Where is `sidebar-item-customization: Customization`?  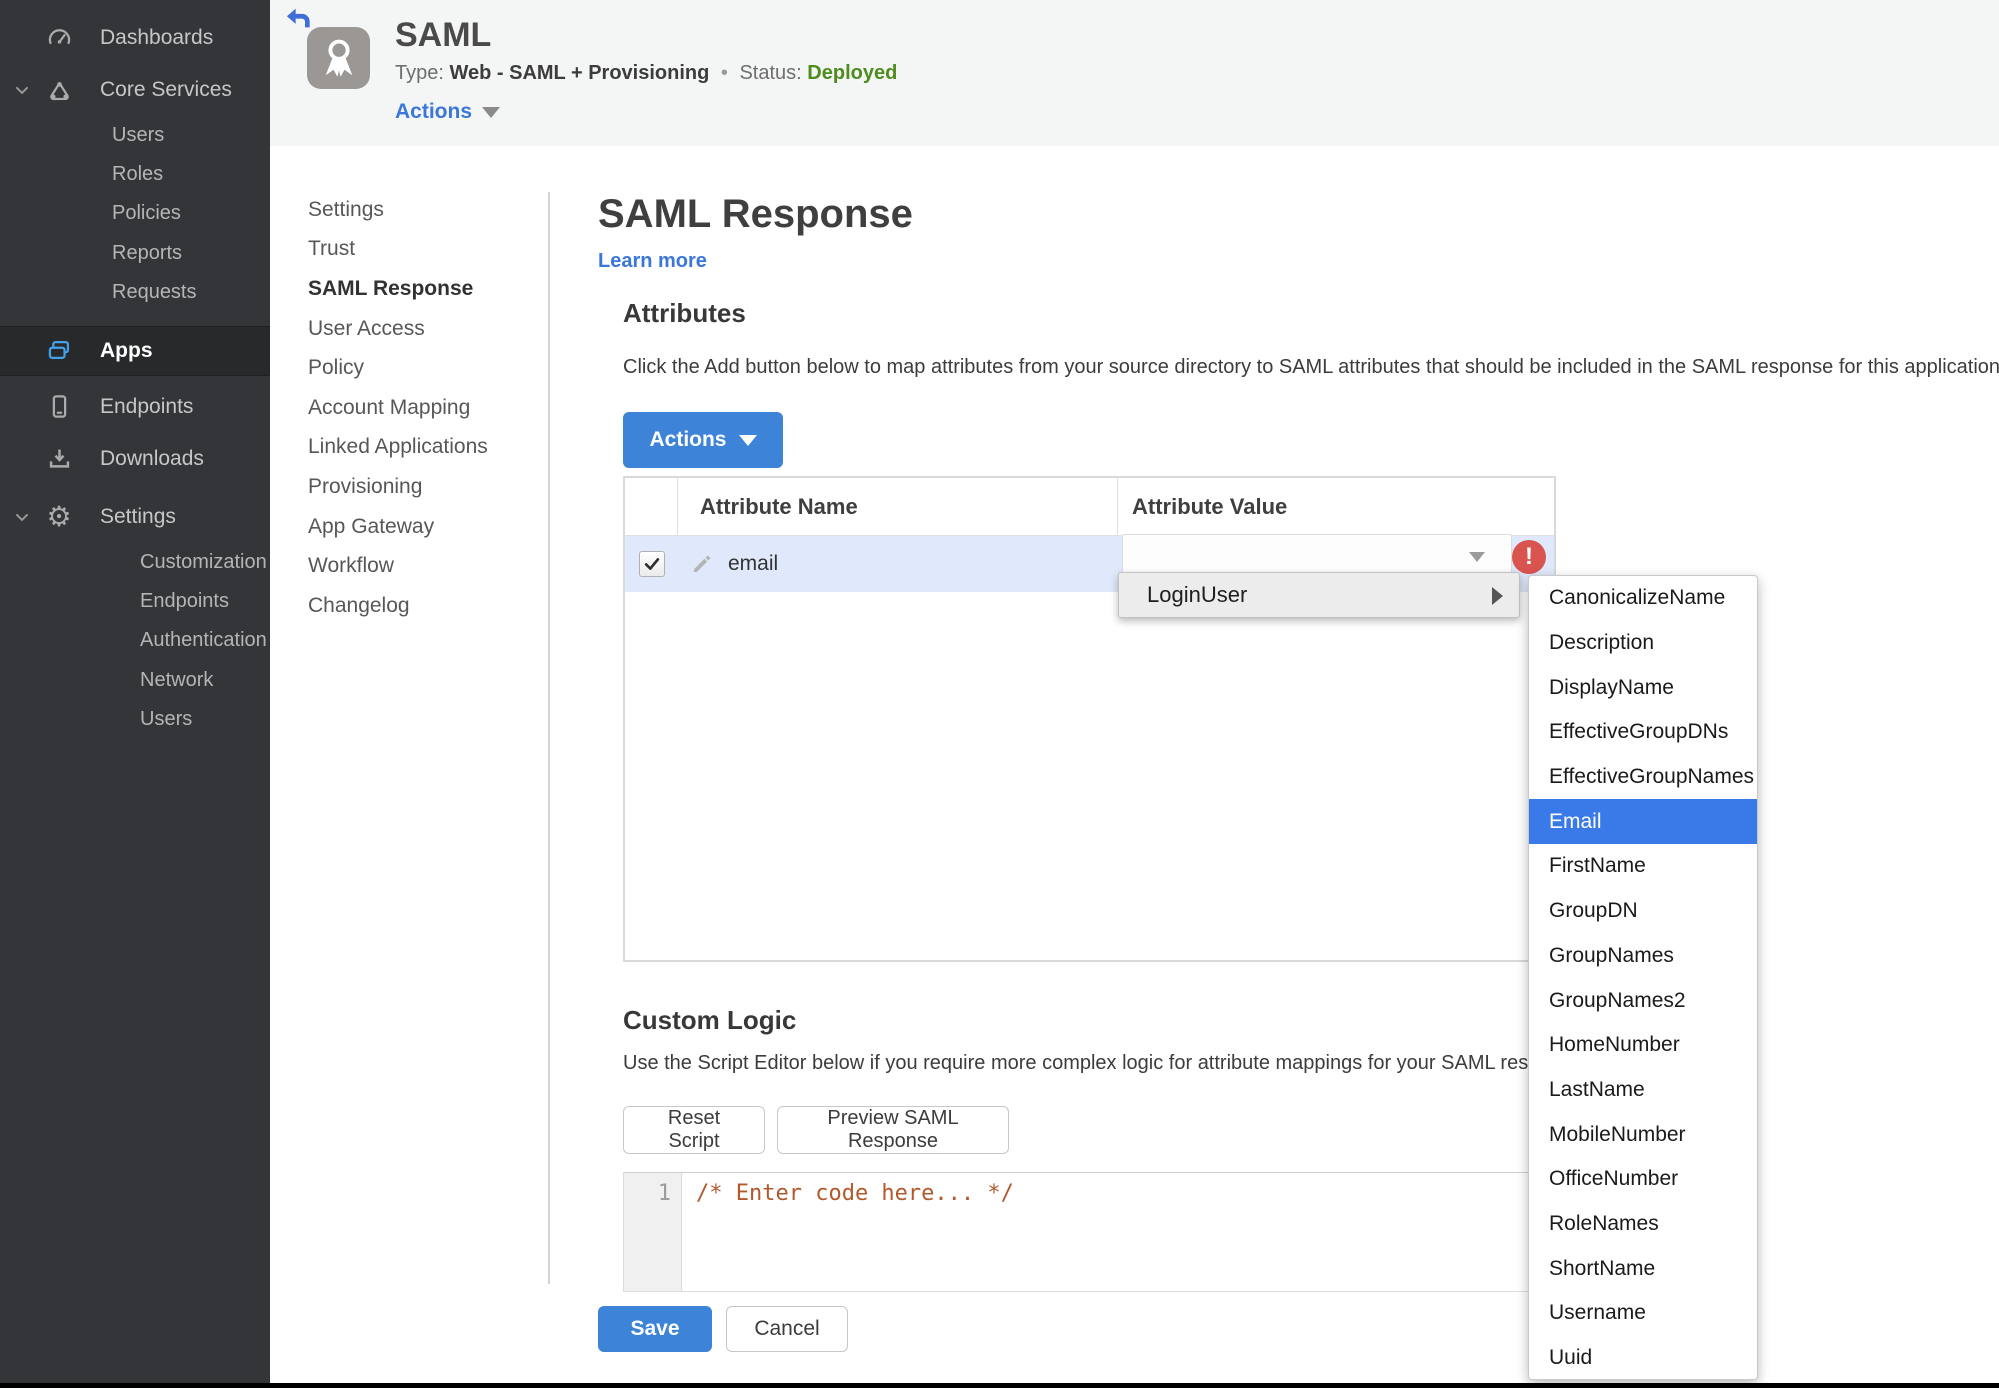
sidebar-item-customization: Customization is located at coordinates (135, 562).